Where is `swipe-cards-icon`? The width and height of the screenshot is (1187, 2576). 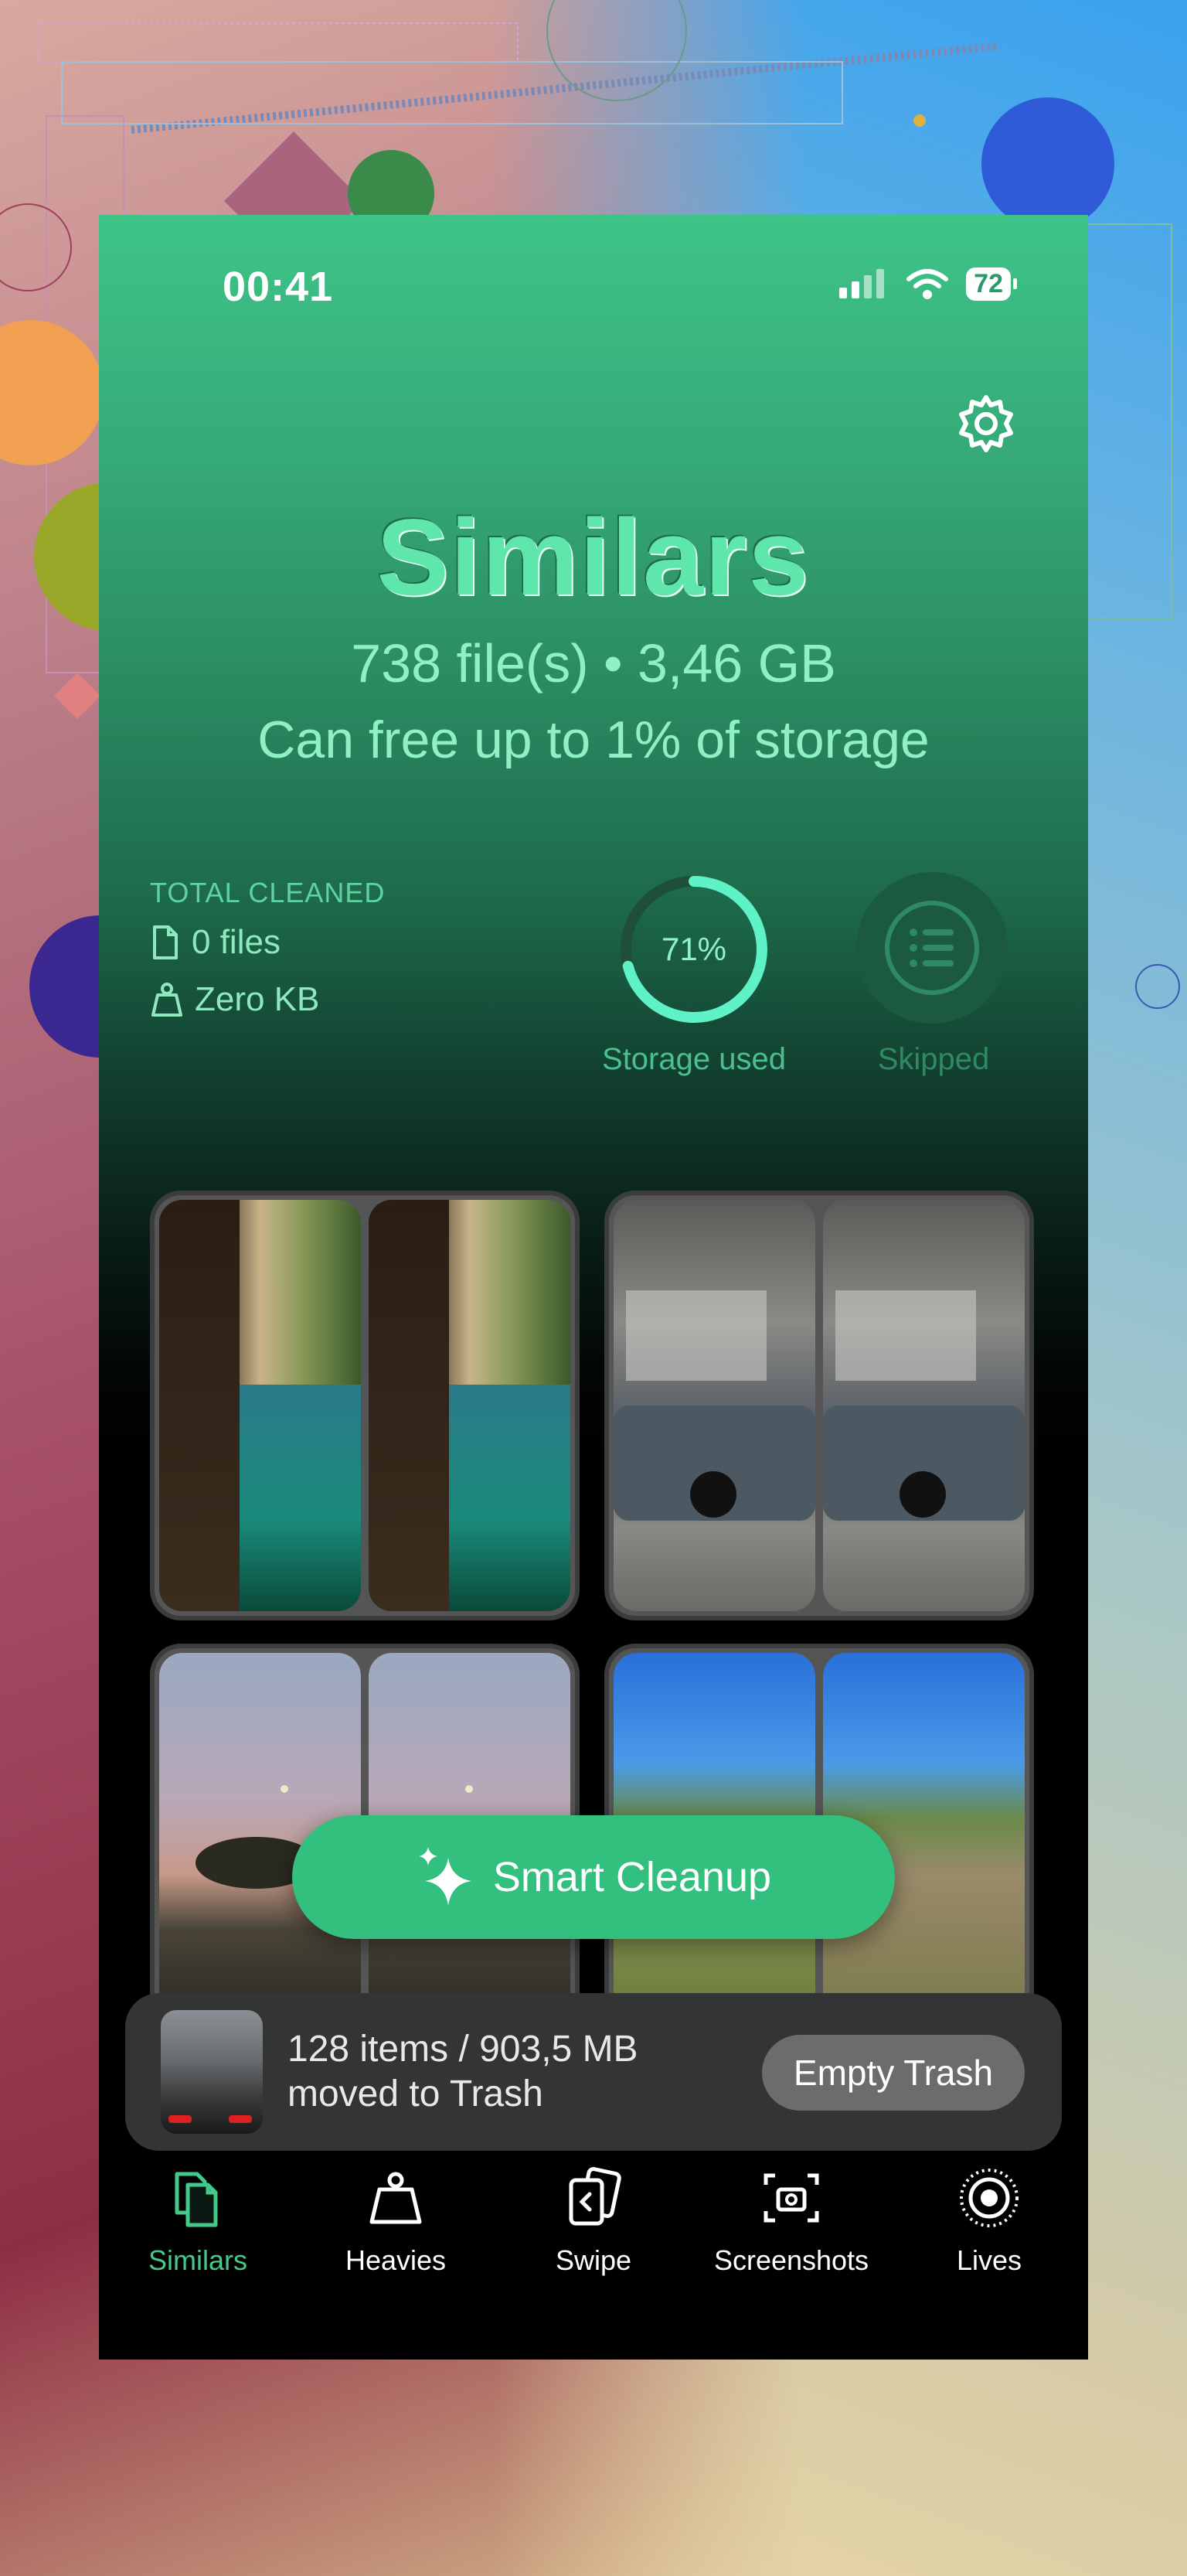
swipe-cards-icon is located at coordinates (595, 2196).